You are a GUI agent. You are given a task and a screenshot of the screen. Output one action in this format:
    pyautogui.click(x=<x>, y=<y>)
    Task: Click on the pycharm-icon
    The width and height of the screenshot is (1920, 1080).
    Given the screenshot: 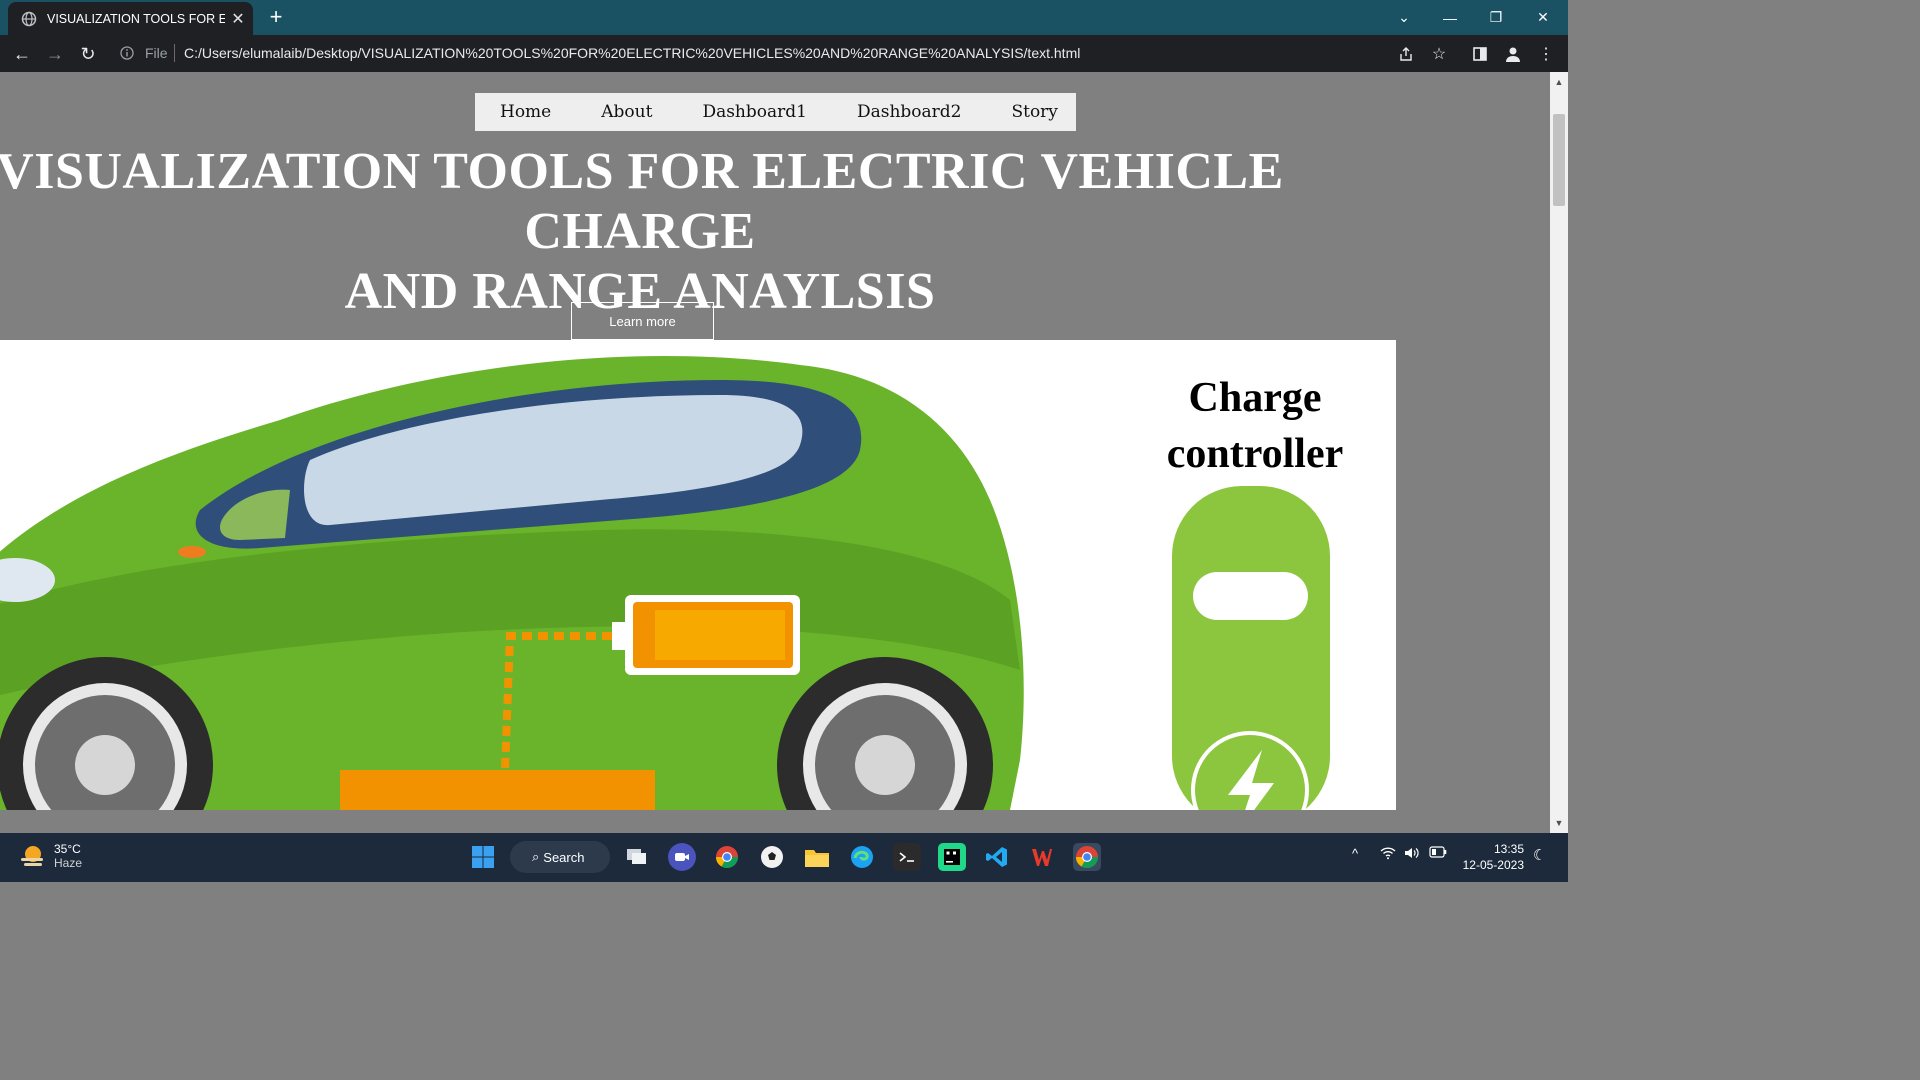 What is the action you would take?
    pyautogui.click(x=952, y=857)
    